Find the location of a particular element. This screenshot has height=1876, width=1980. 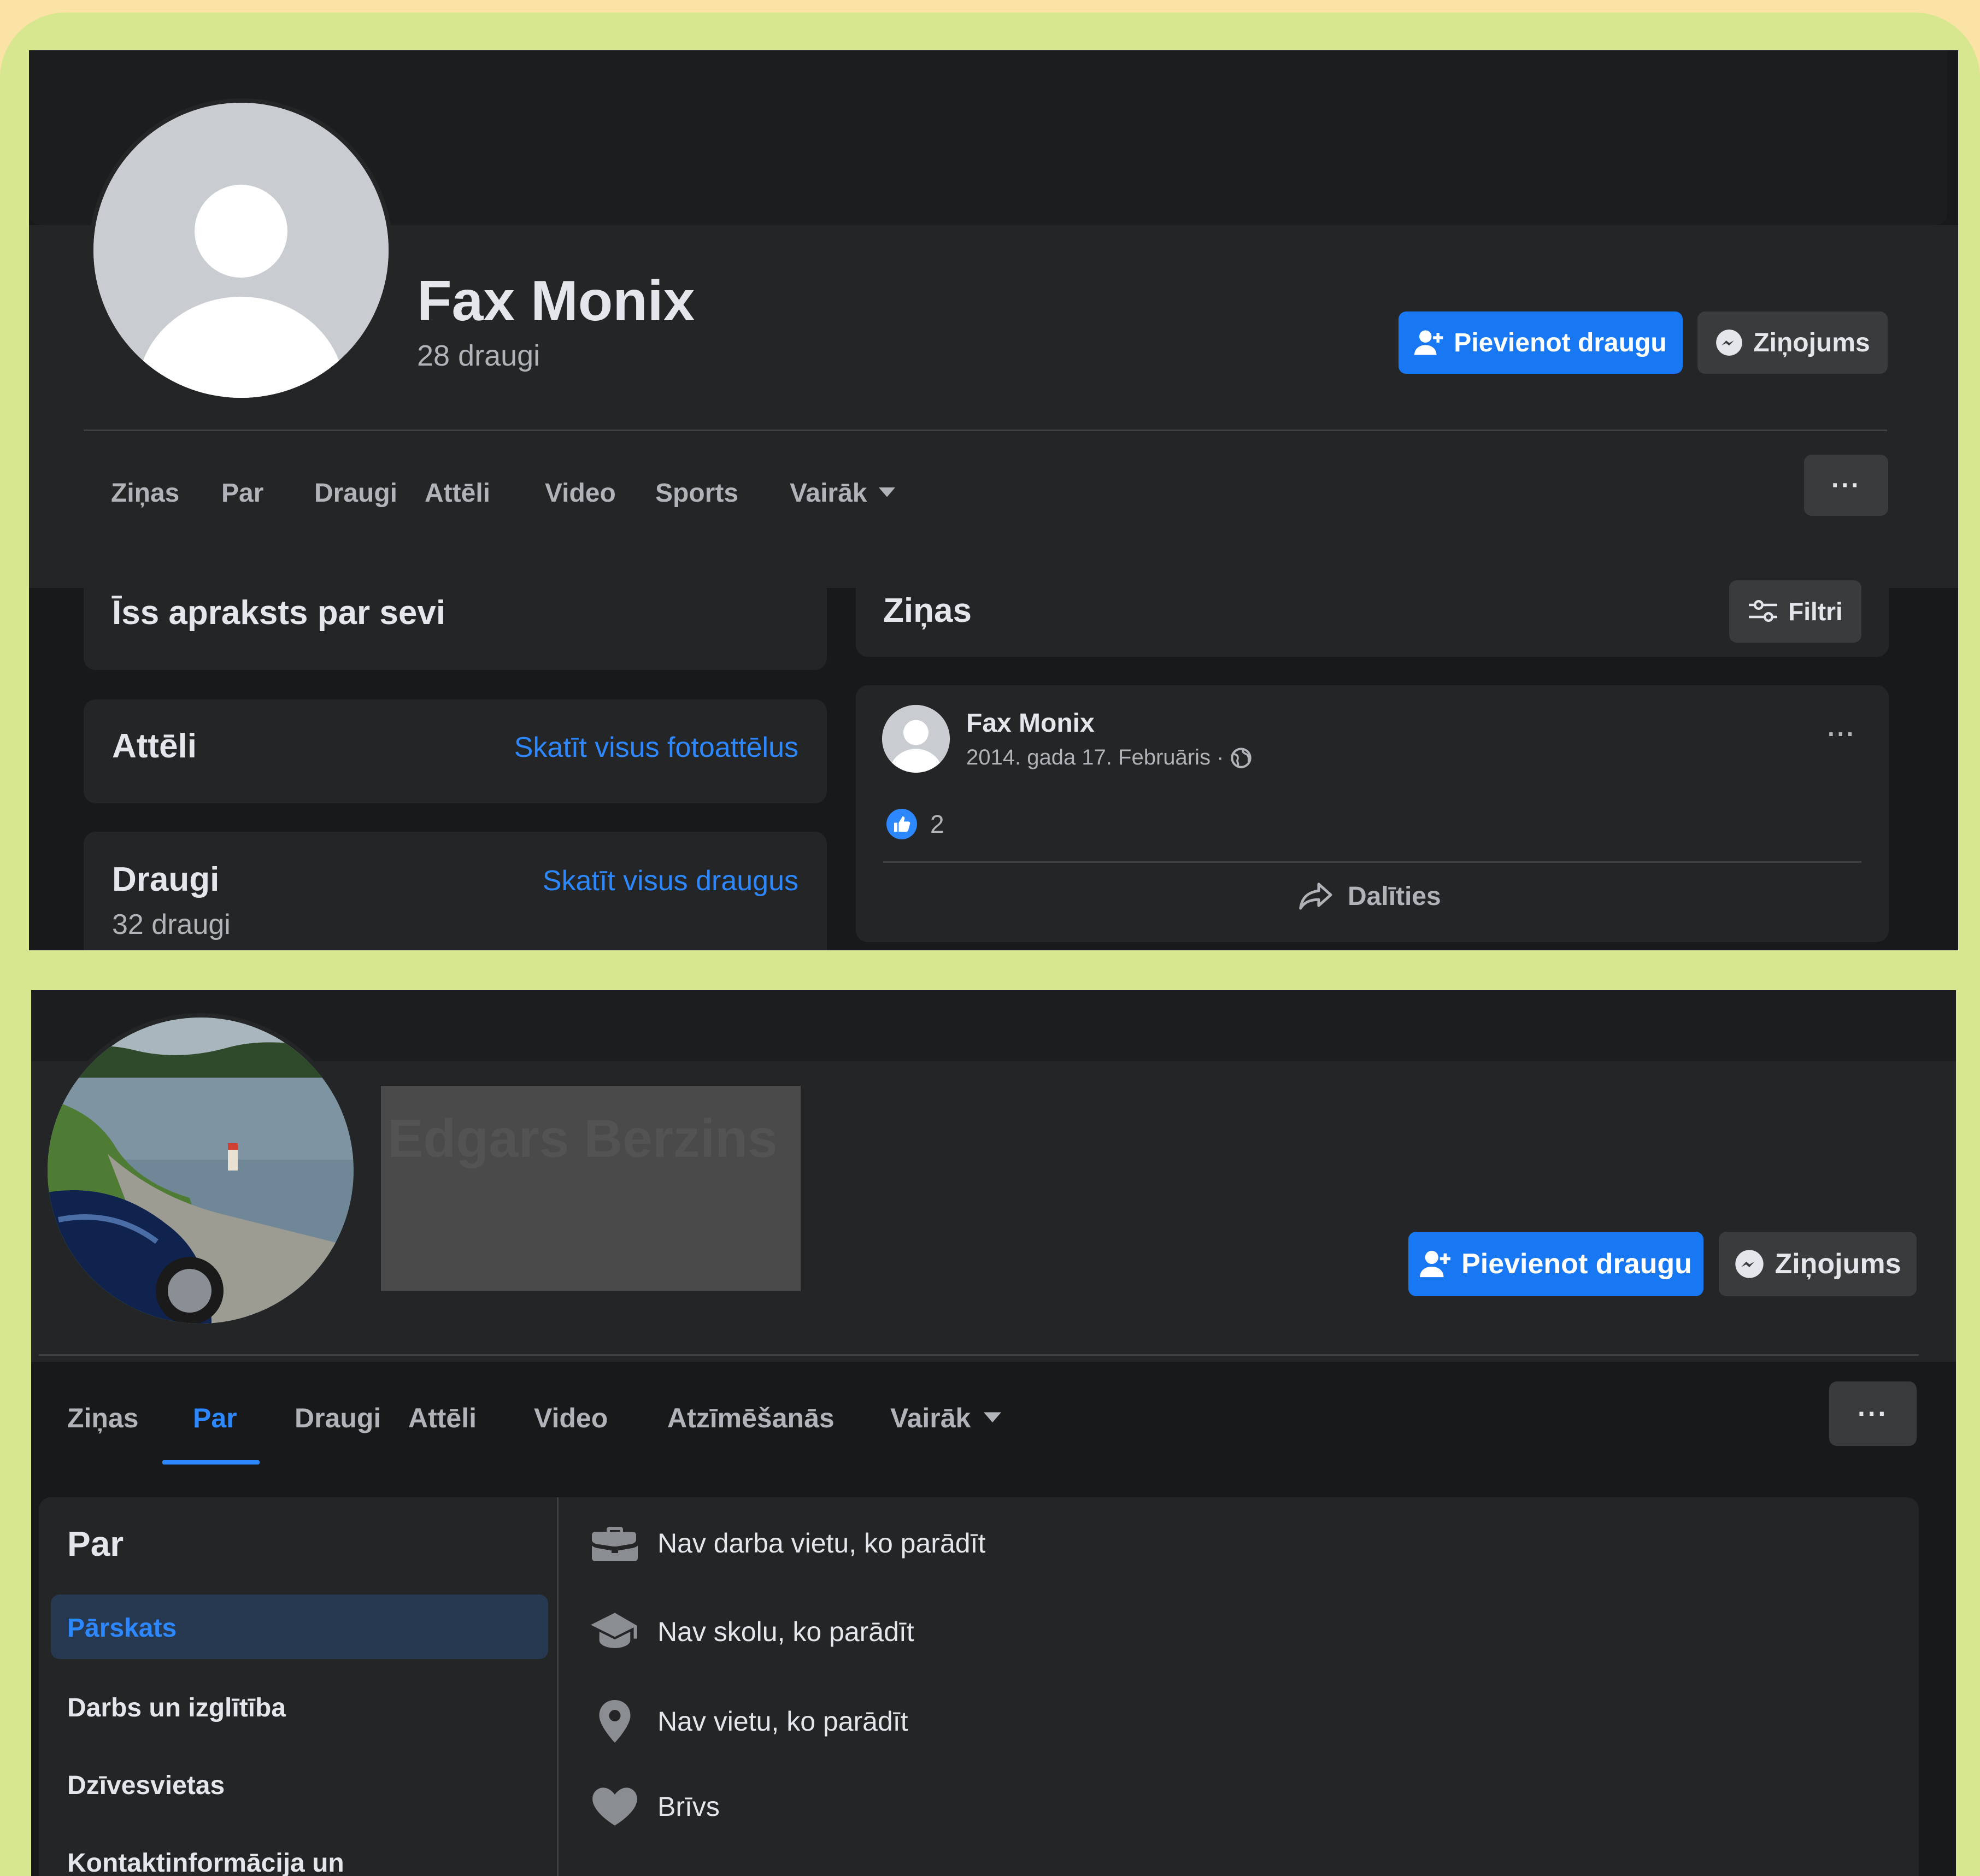

photos-title: Attēli is located at coordinates (154, 746).